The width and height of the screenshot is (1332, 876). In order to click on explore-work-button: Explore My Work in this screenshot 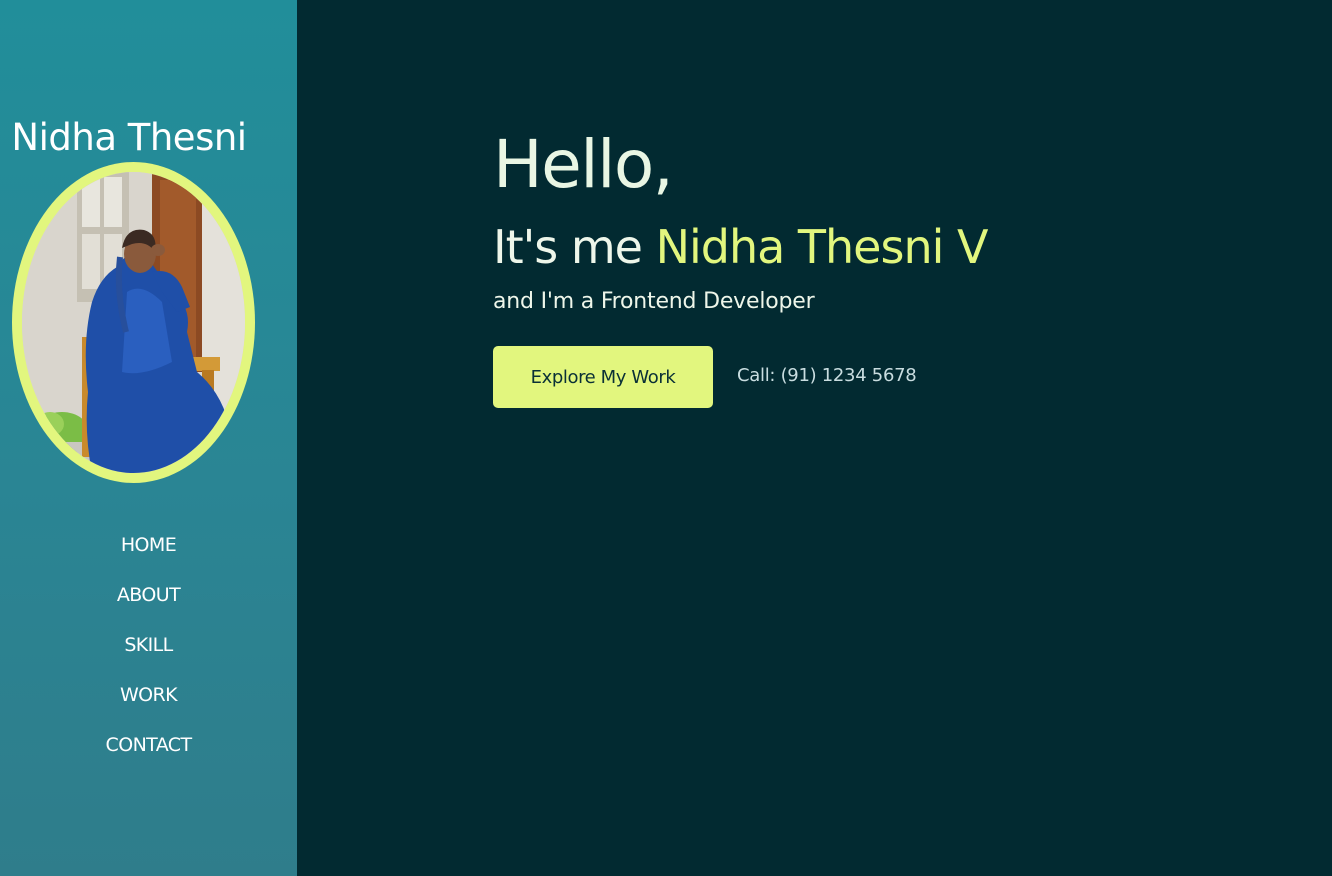, I will do `click(603, 377)`.